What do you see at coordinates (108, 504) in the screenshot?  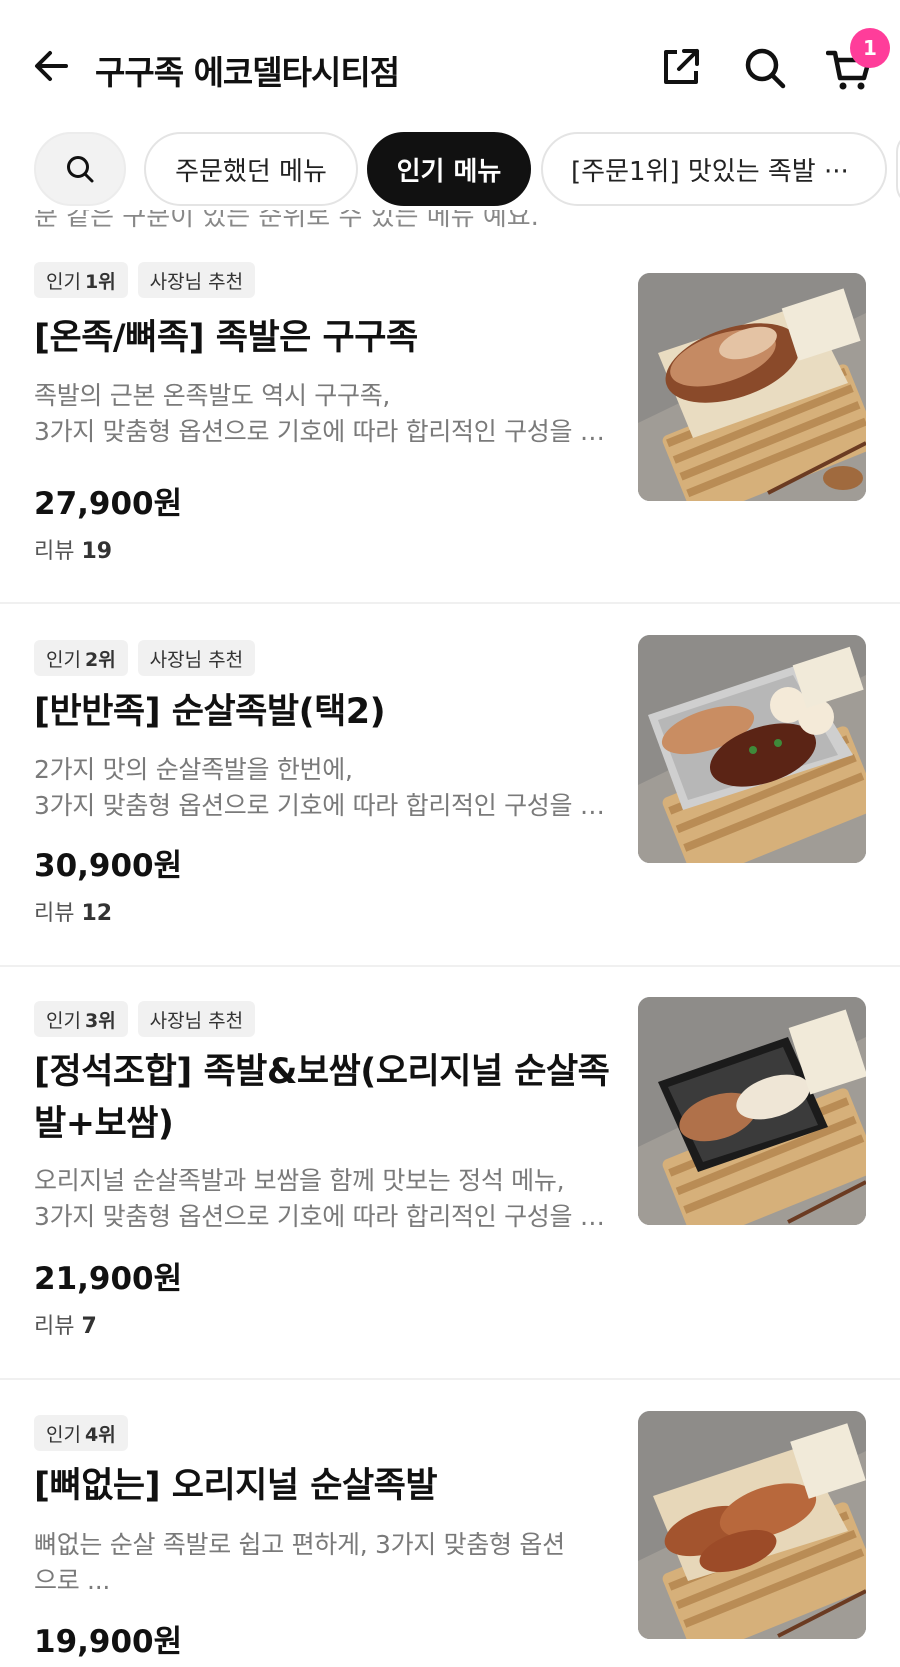 I see `item-price: 27,900원` at bounding box center [108, 504].